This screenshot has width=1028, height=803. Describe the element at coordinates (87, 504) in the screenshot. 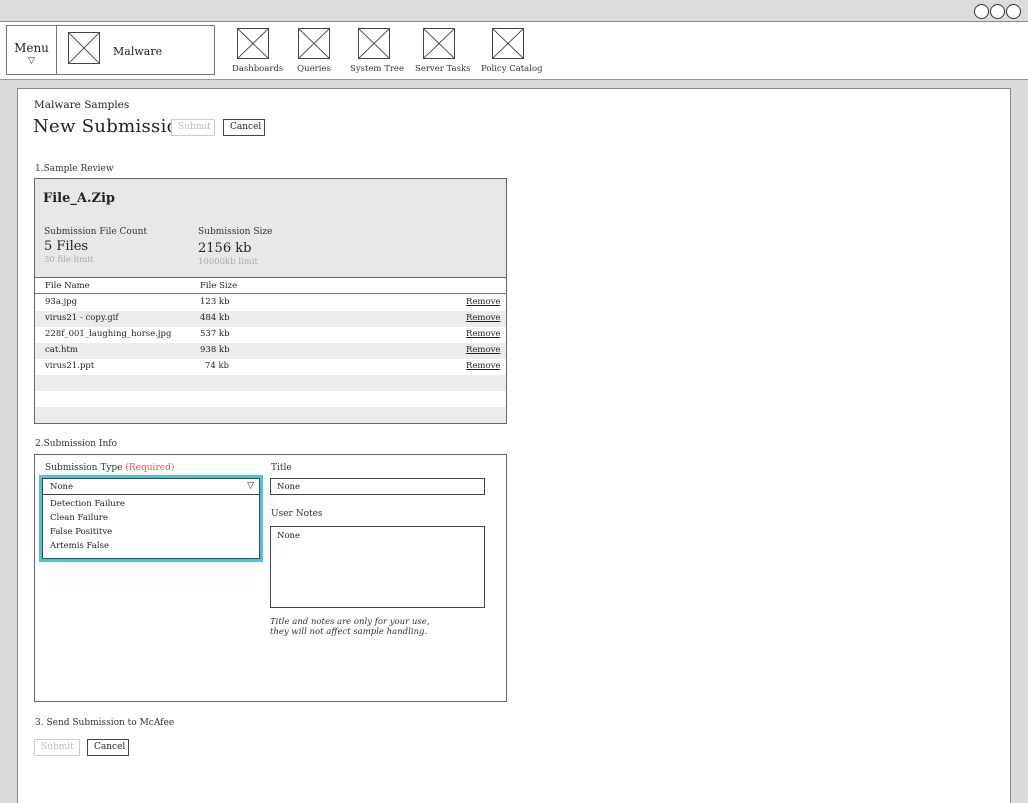

I see `option-detection-failure: Detection Failure` at that location.